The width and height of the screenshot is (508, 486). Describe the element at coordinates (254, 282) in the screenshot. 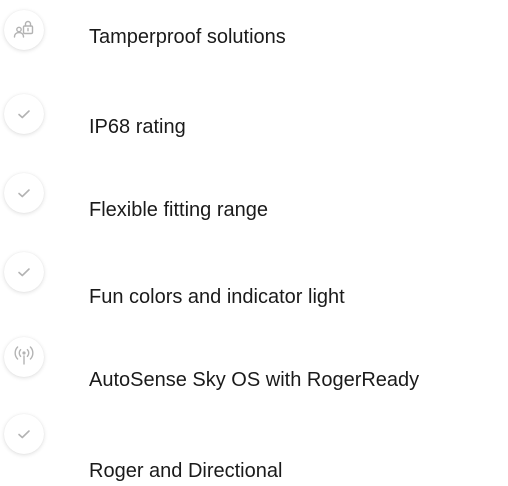

I see `feature-item-fun-colors: Fun colors and indicator light` at that location.